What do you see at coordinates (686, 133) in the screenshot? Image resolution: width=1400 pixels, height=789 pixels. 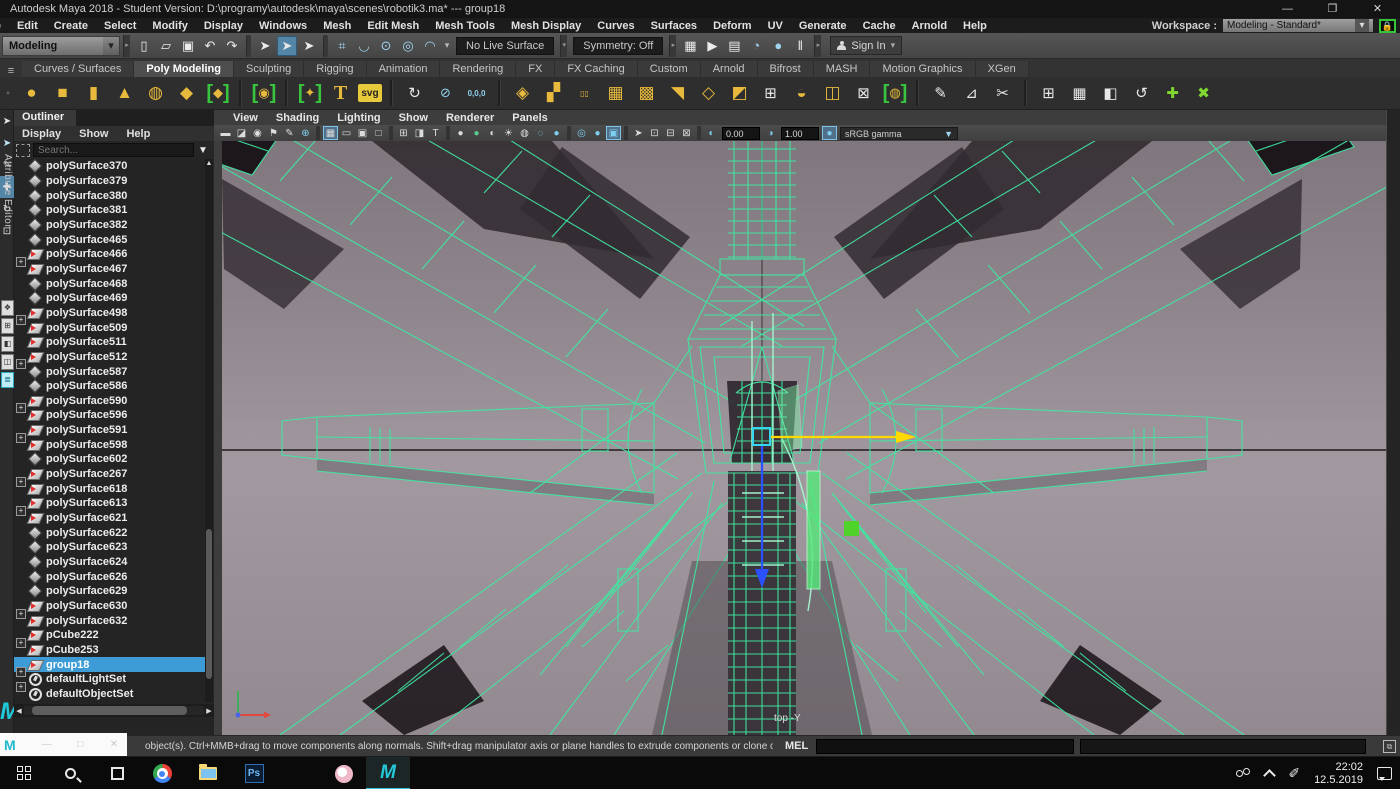 I see `texture-placement-icon: ⊠` at bounding box center [686, 133].